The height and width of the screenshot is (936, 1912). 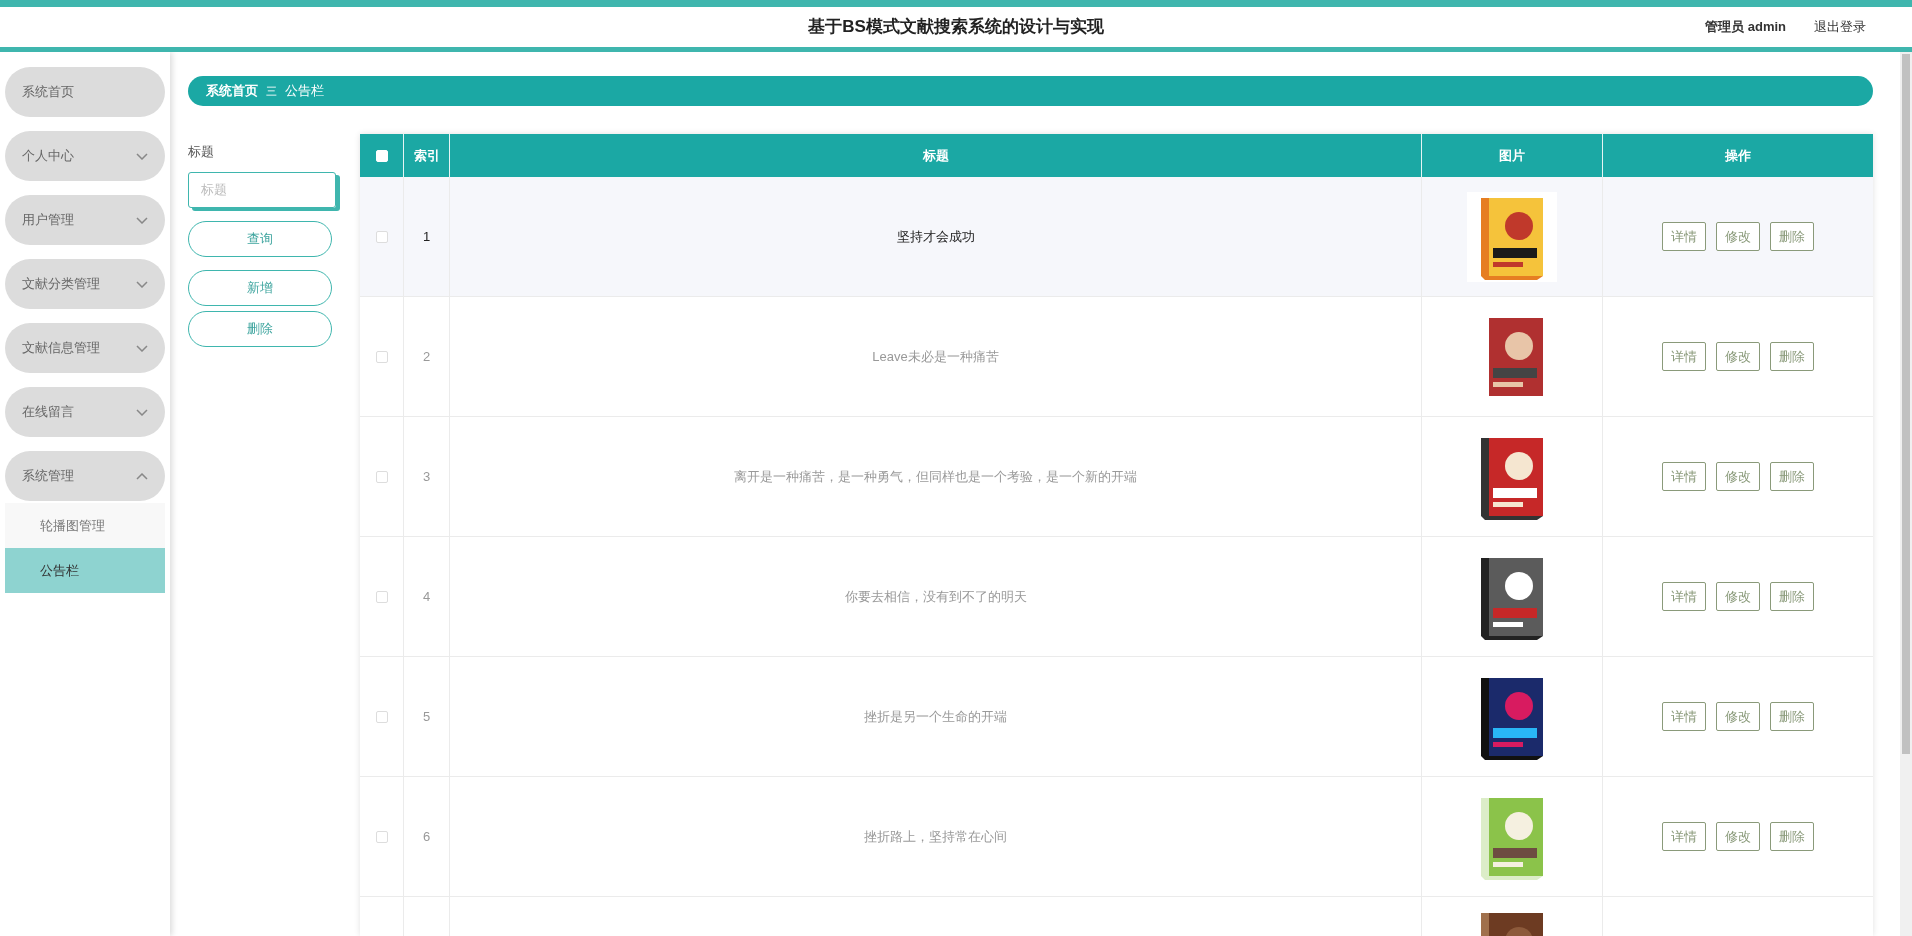 What do you see at coordinates (426, 836) in the screenshot?
I see `index-cell-text: 6` at bounding box center [426, 836].